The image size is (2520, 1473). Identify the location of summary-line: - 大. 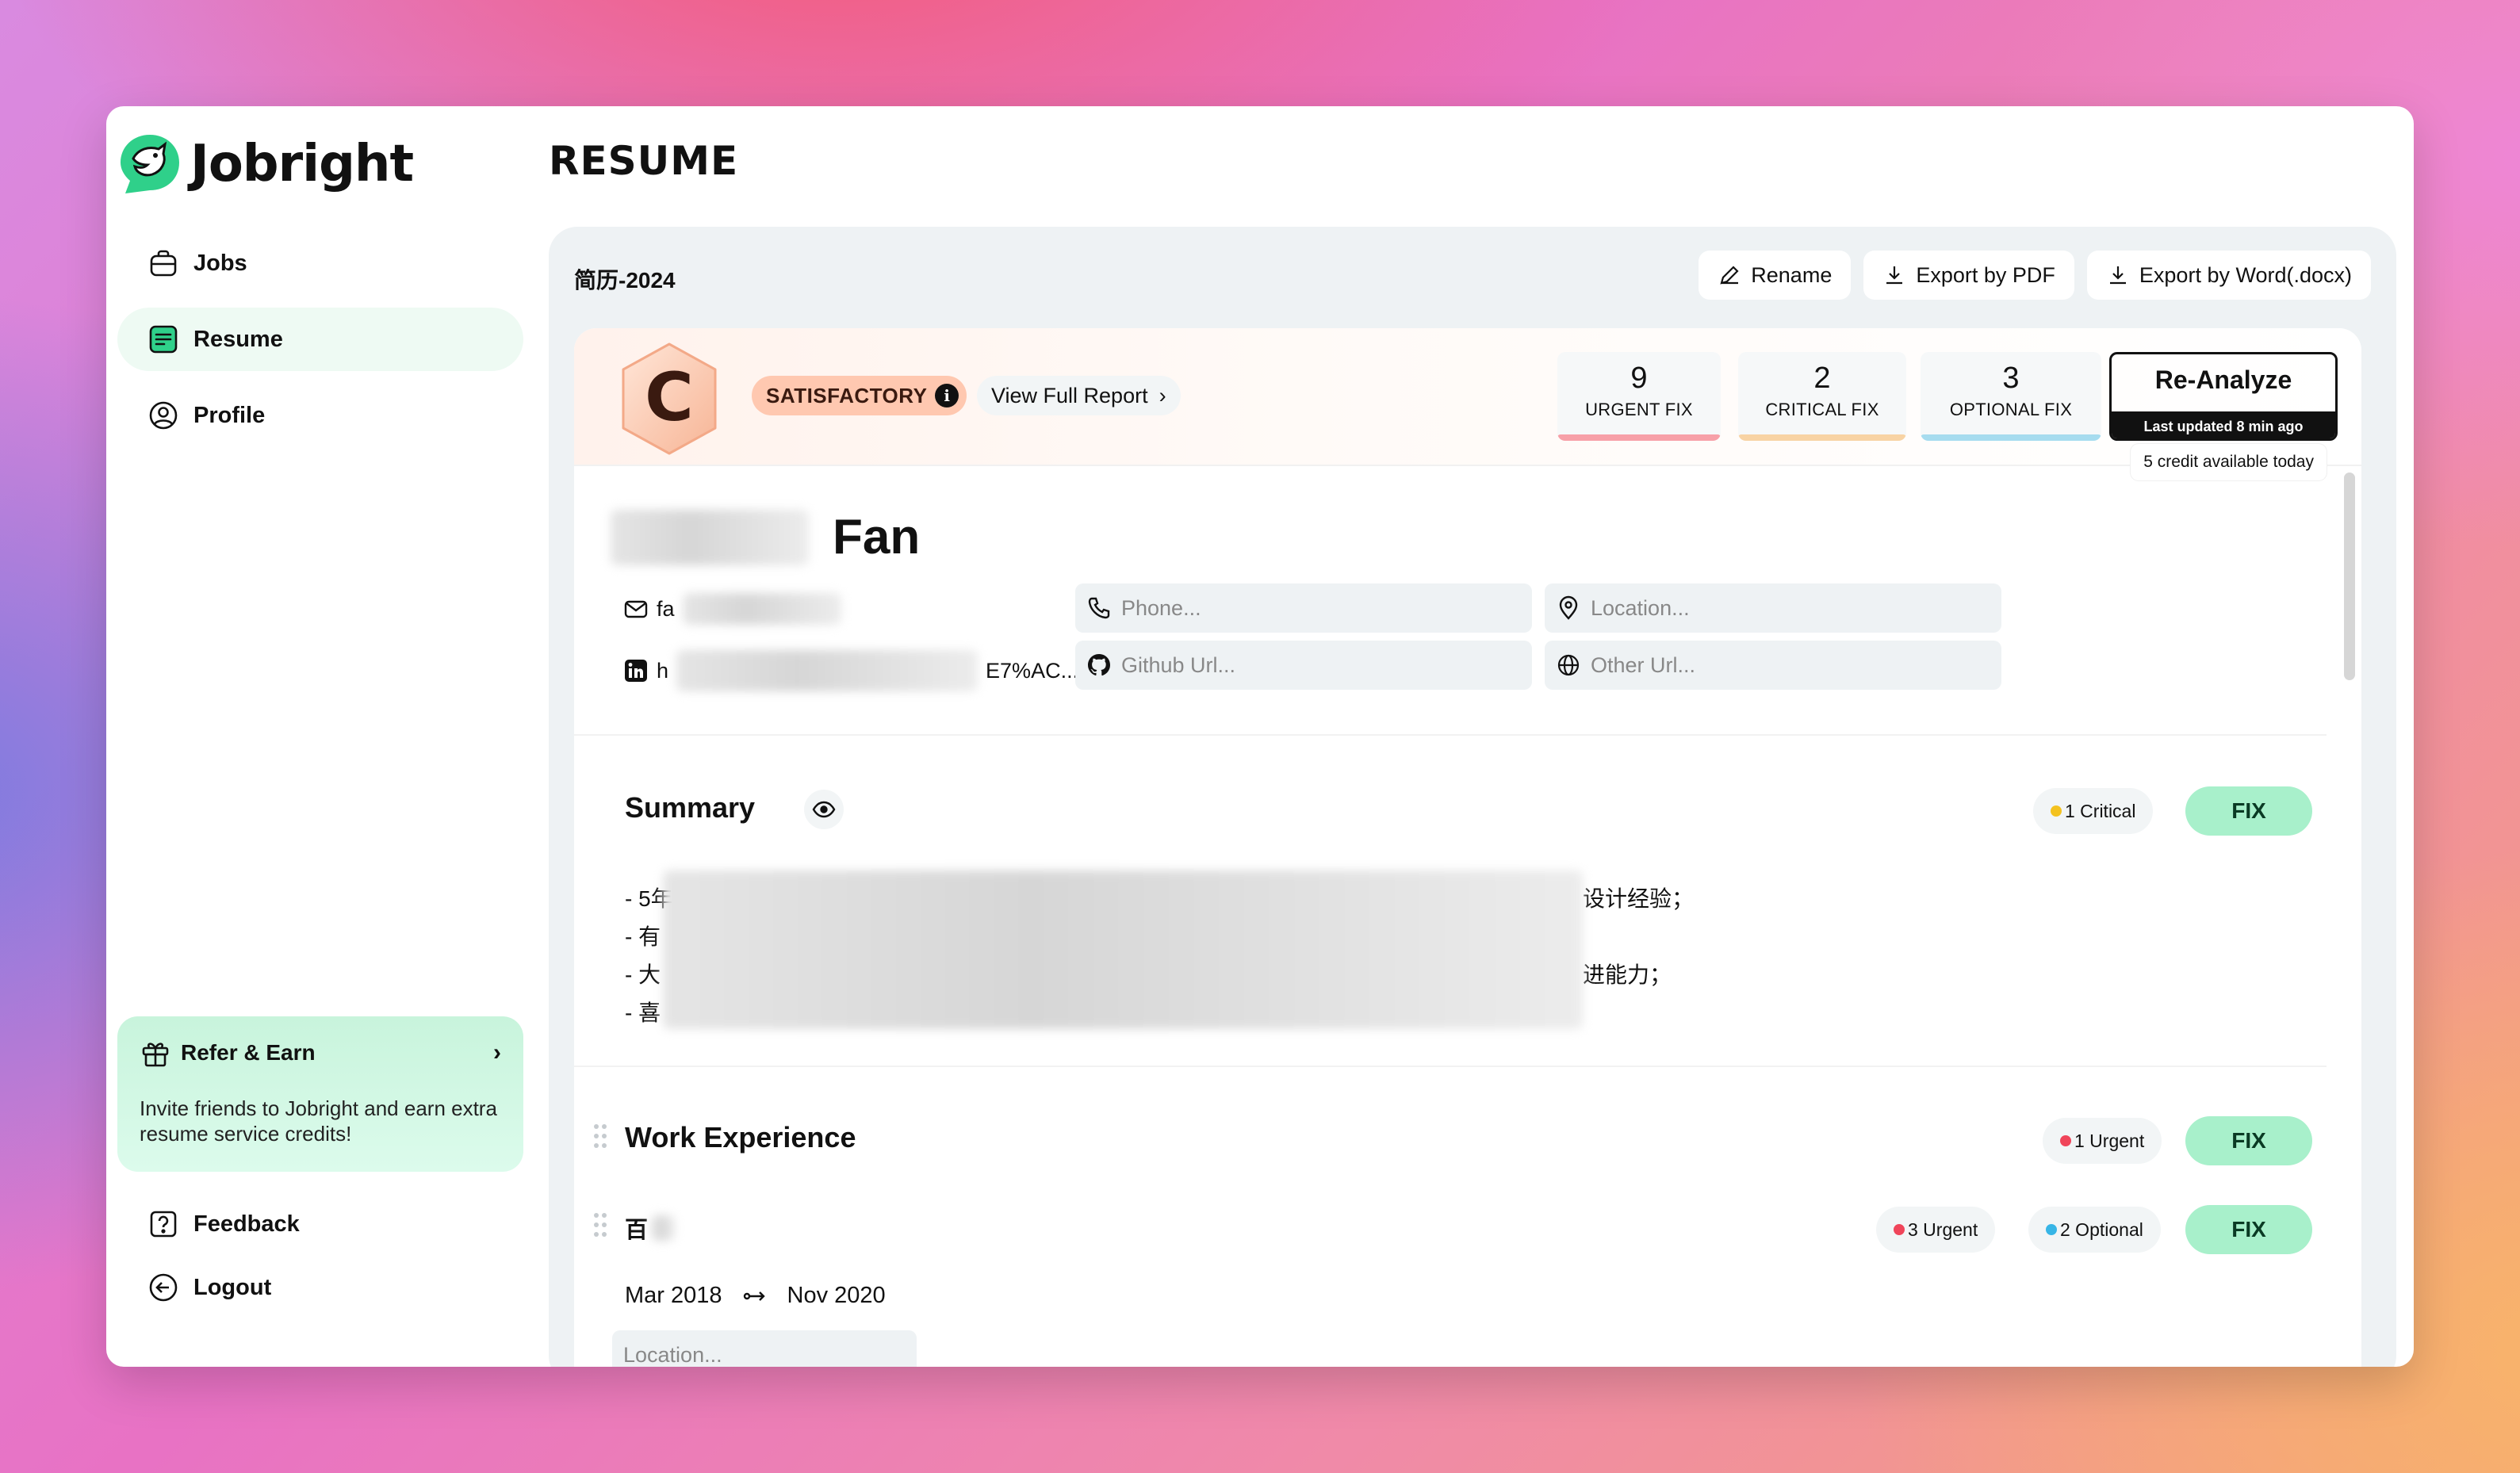
(643, 973).